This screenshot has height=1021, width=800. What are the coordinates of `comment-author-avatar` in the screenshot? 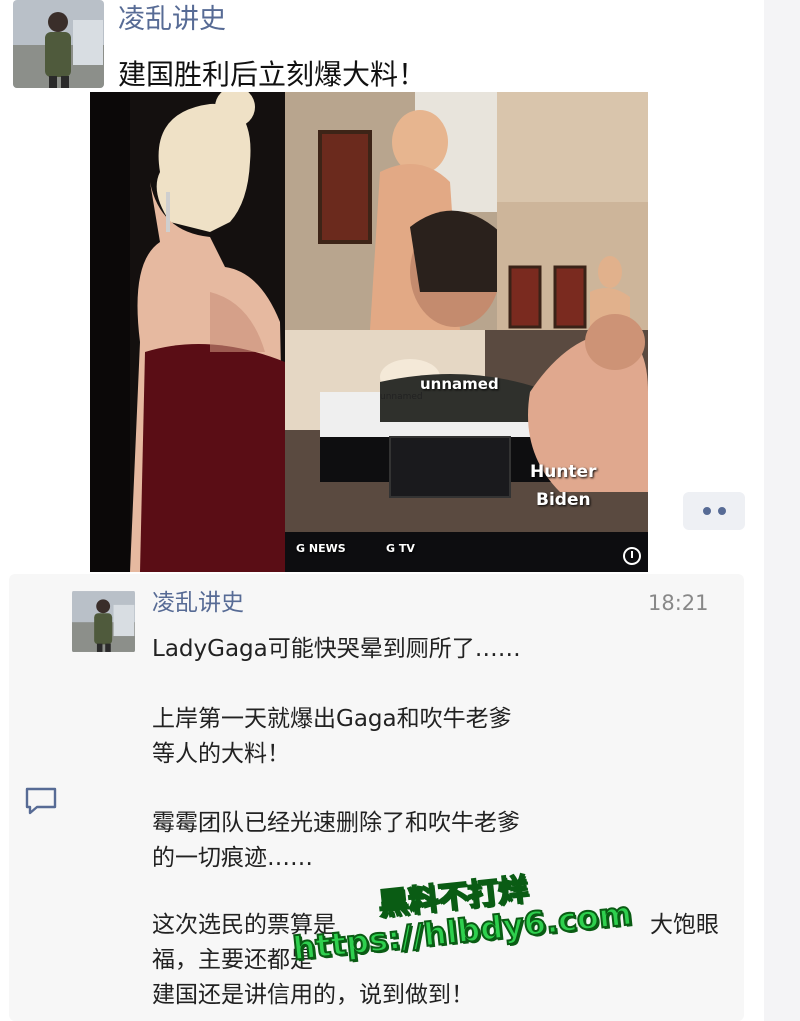 It's located at (103, 621).